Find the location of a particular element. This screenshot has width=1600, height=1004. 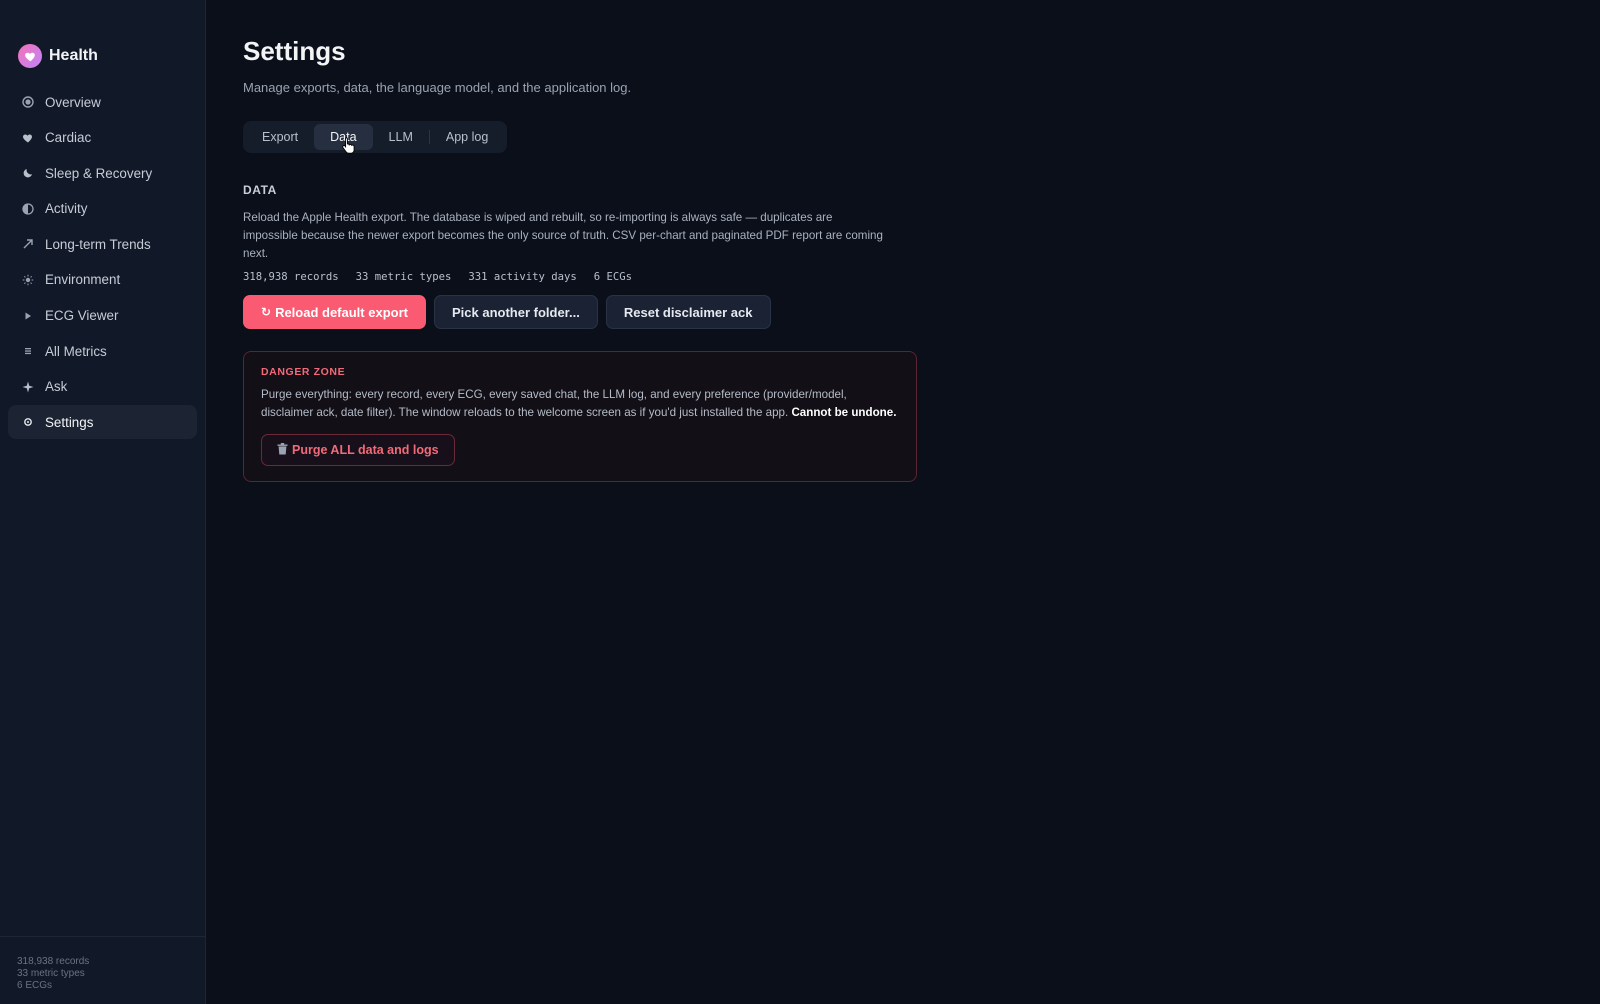

stat-activity-days: 331 activity days is located at coordinates (522, 277).